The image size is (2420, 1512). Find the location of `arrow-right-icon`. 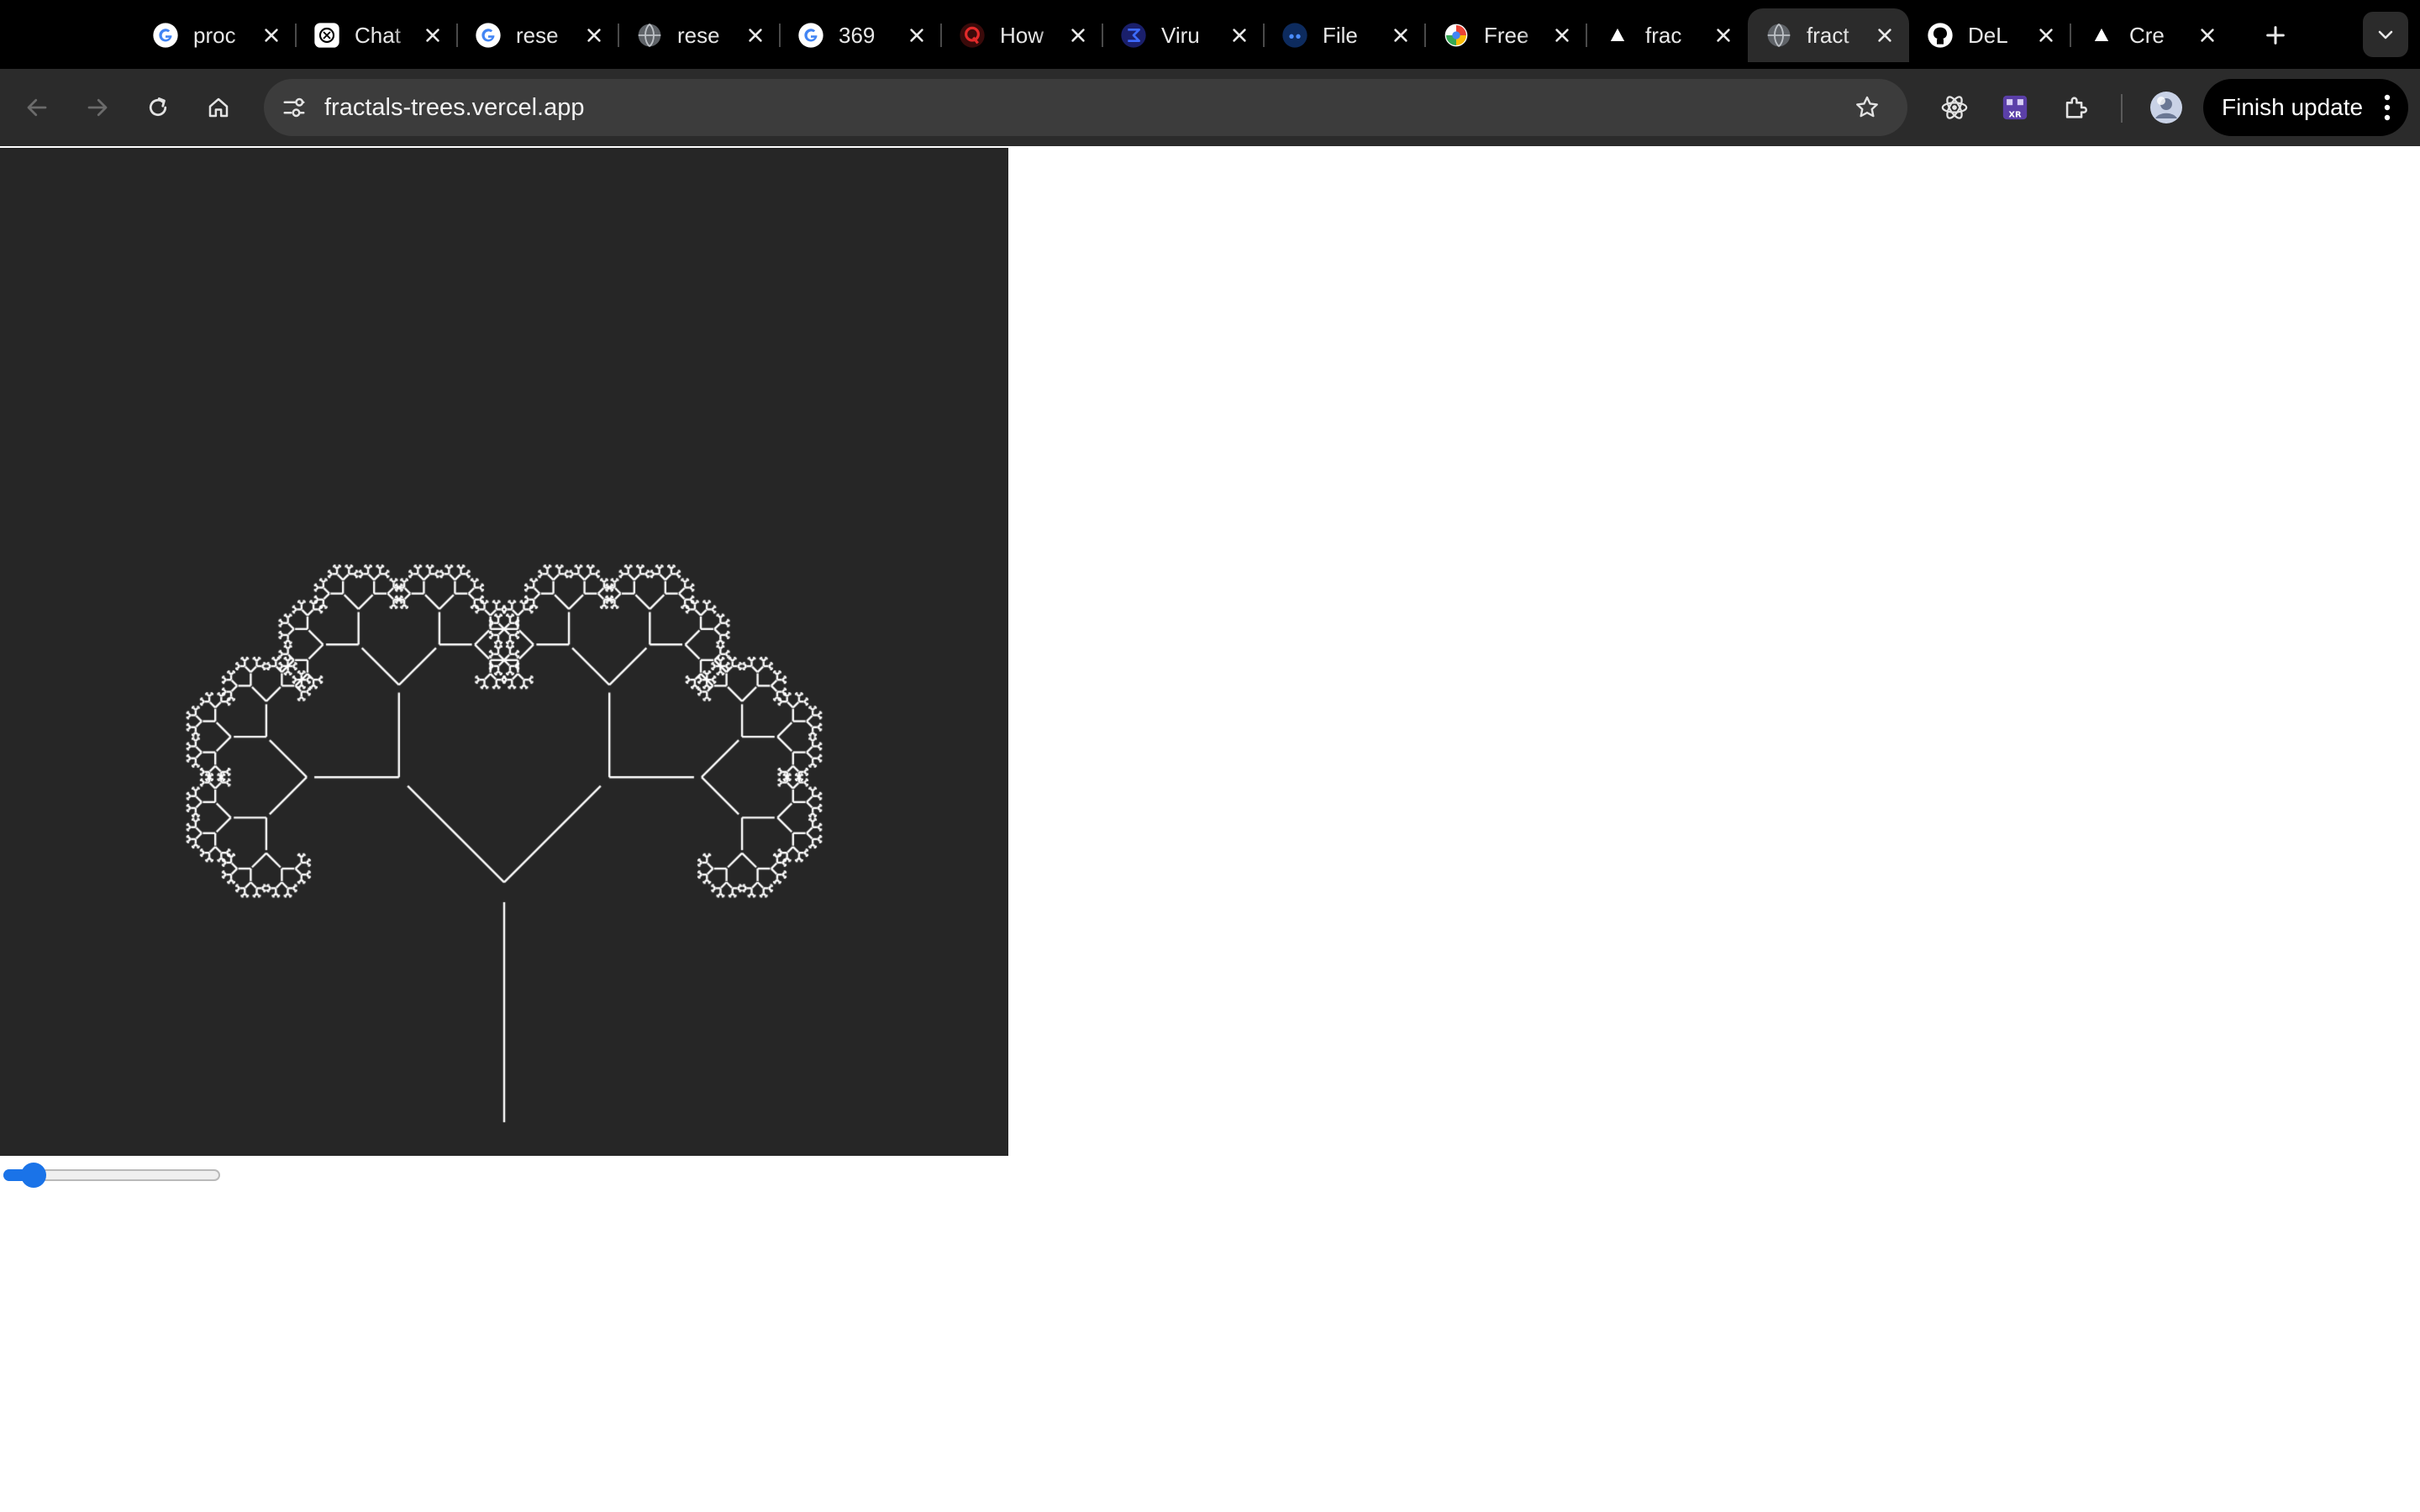

arrow-right-icon is located at coordinates (97, 107).